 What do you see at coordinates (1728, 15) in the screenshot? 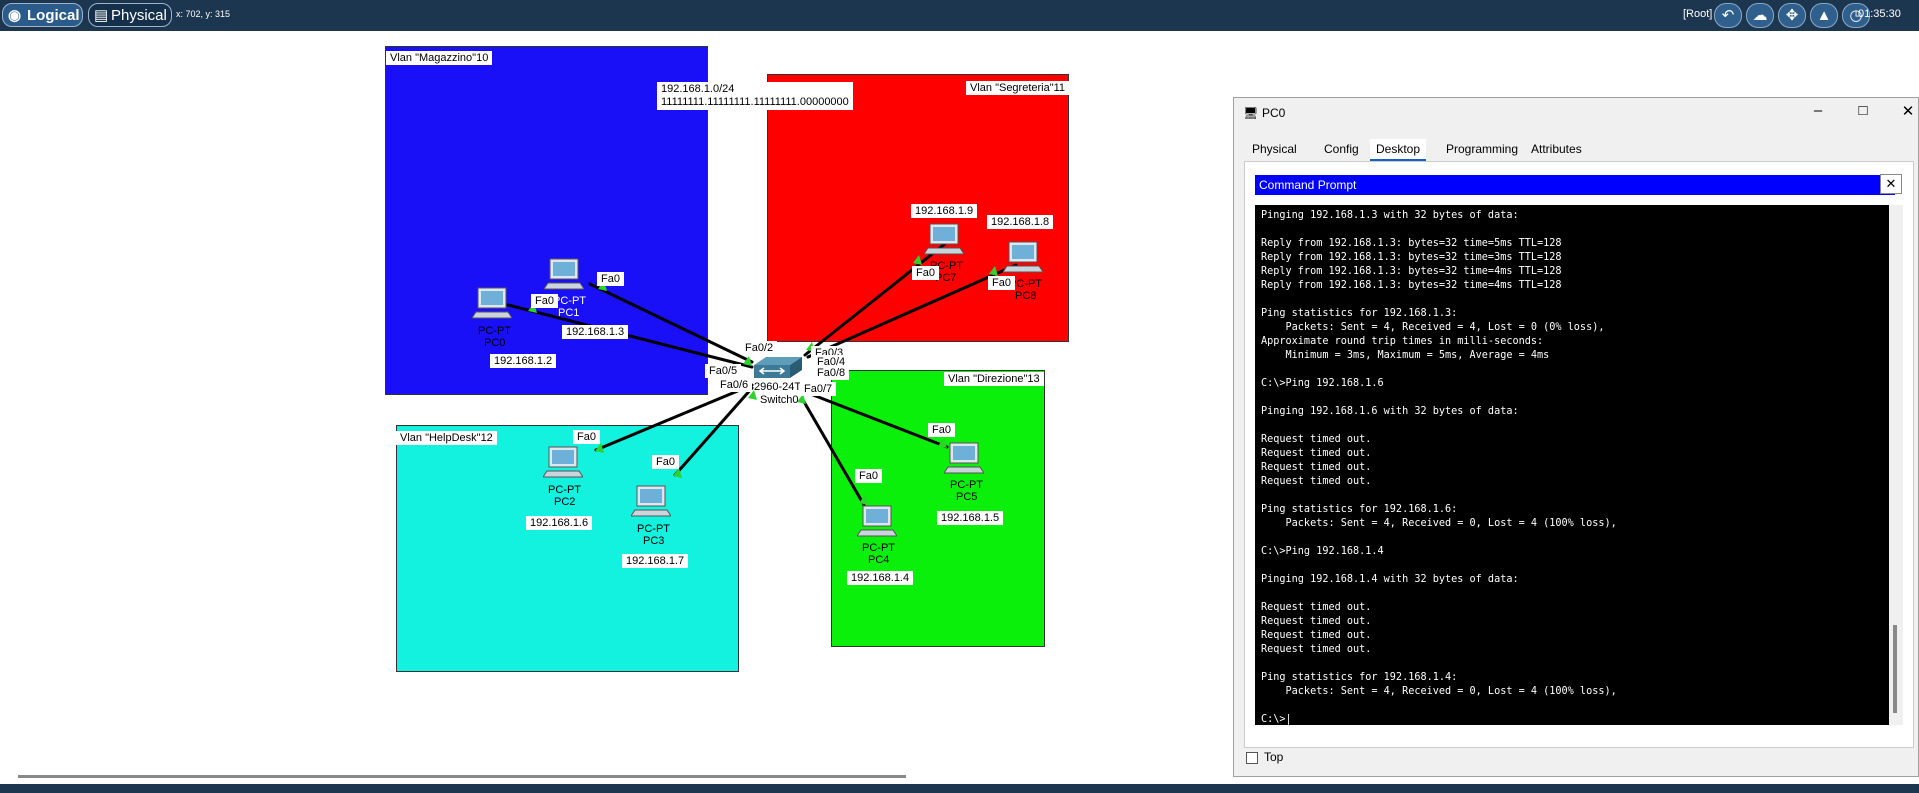
I see `undo-icon: ↶` at bounding box center [1728, 15].